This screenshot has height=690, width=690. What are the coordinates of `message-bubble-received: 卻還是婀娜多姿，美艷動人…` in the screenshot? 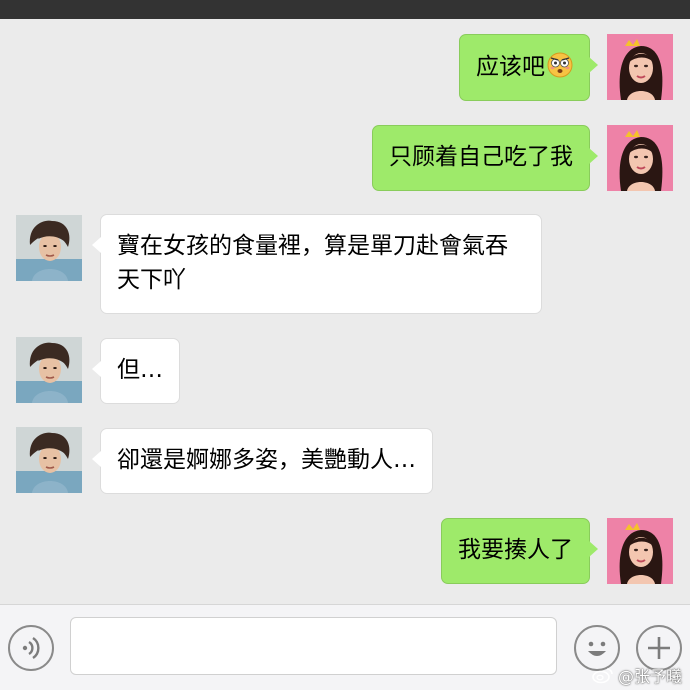 It's located at (262, 461).